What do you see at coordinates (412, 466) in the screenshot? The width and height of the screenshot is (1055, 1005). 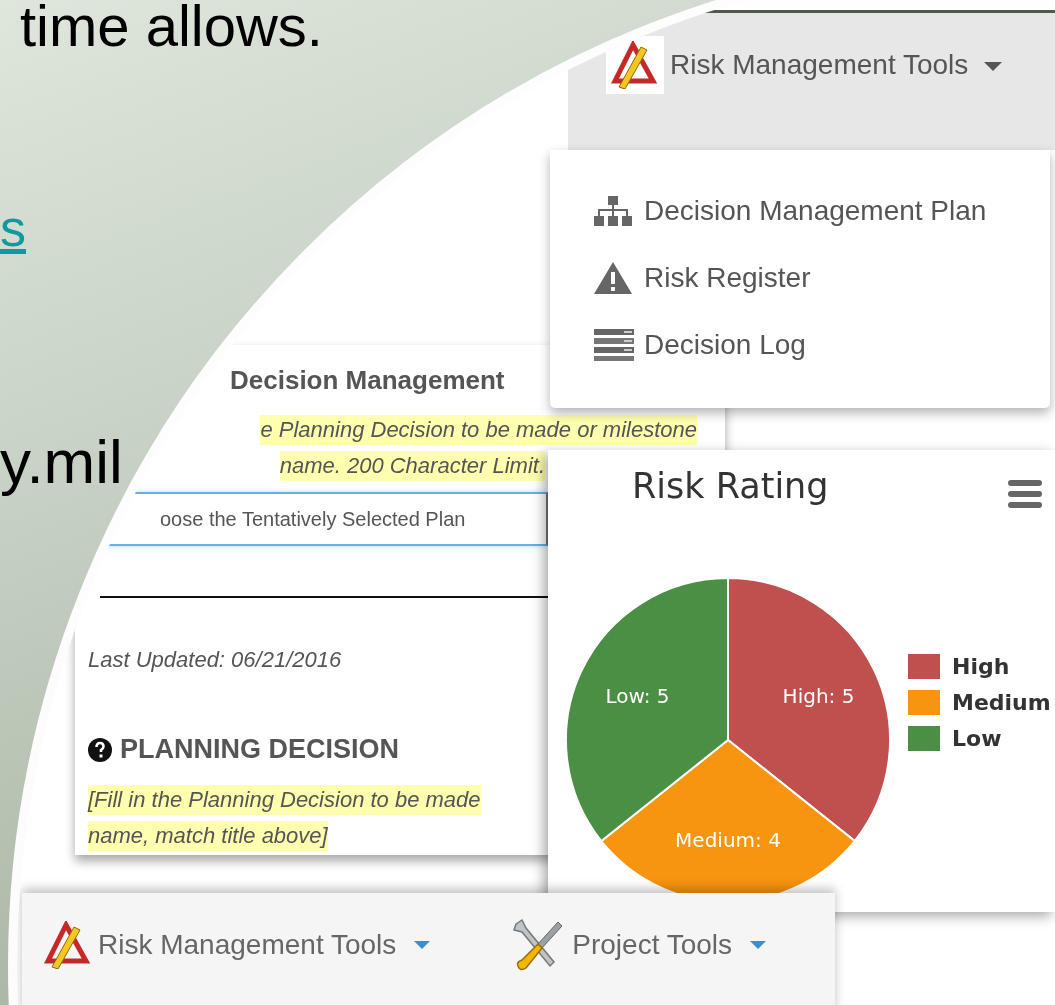 I see `field-hint: name. 200 Character Limit.` at bounding box center [412, 466].